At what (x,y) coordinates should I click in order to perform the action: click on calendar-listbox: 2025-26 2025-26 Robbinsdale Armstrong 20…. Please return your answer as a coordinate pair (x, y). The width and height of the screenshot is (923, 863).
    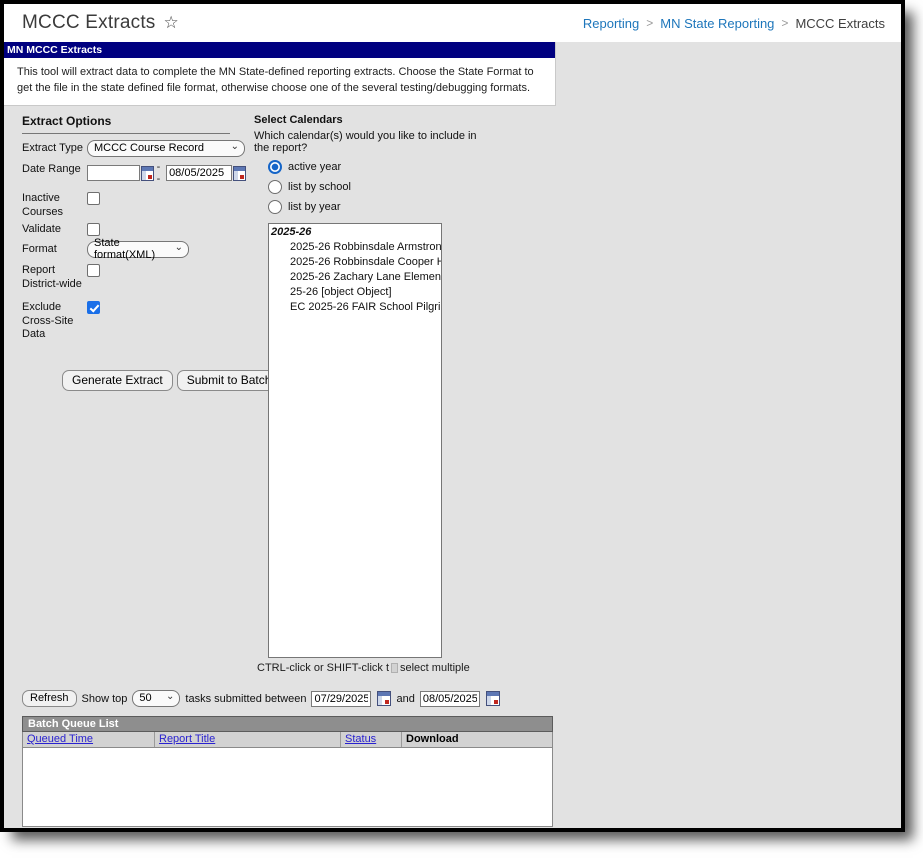
    Looking at the image, I should click on (355, 440).